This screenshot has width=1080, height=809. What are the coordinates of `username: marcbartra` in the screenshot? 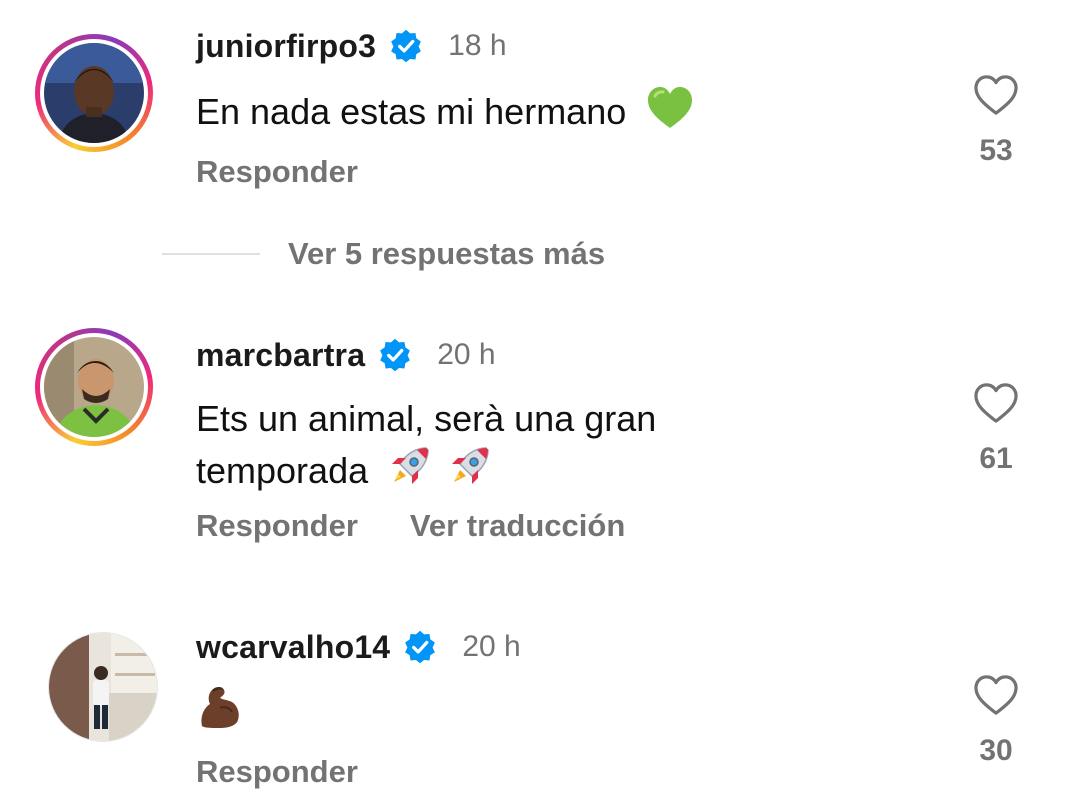 It's located at (280, 355).